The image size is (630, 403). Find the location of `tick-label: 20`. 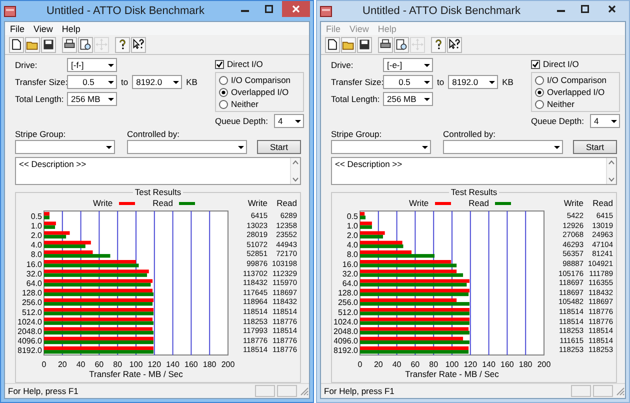

tick-label: 20 is located at coordinates (62, 364).